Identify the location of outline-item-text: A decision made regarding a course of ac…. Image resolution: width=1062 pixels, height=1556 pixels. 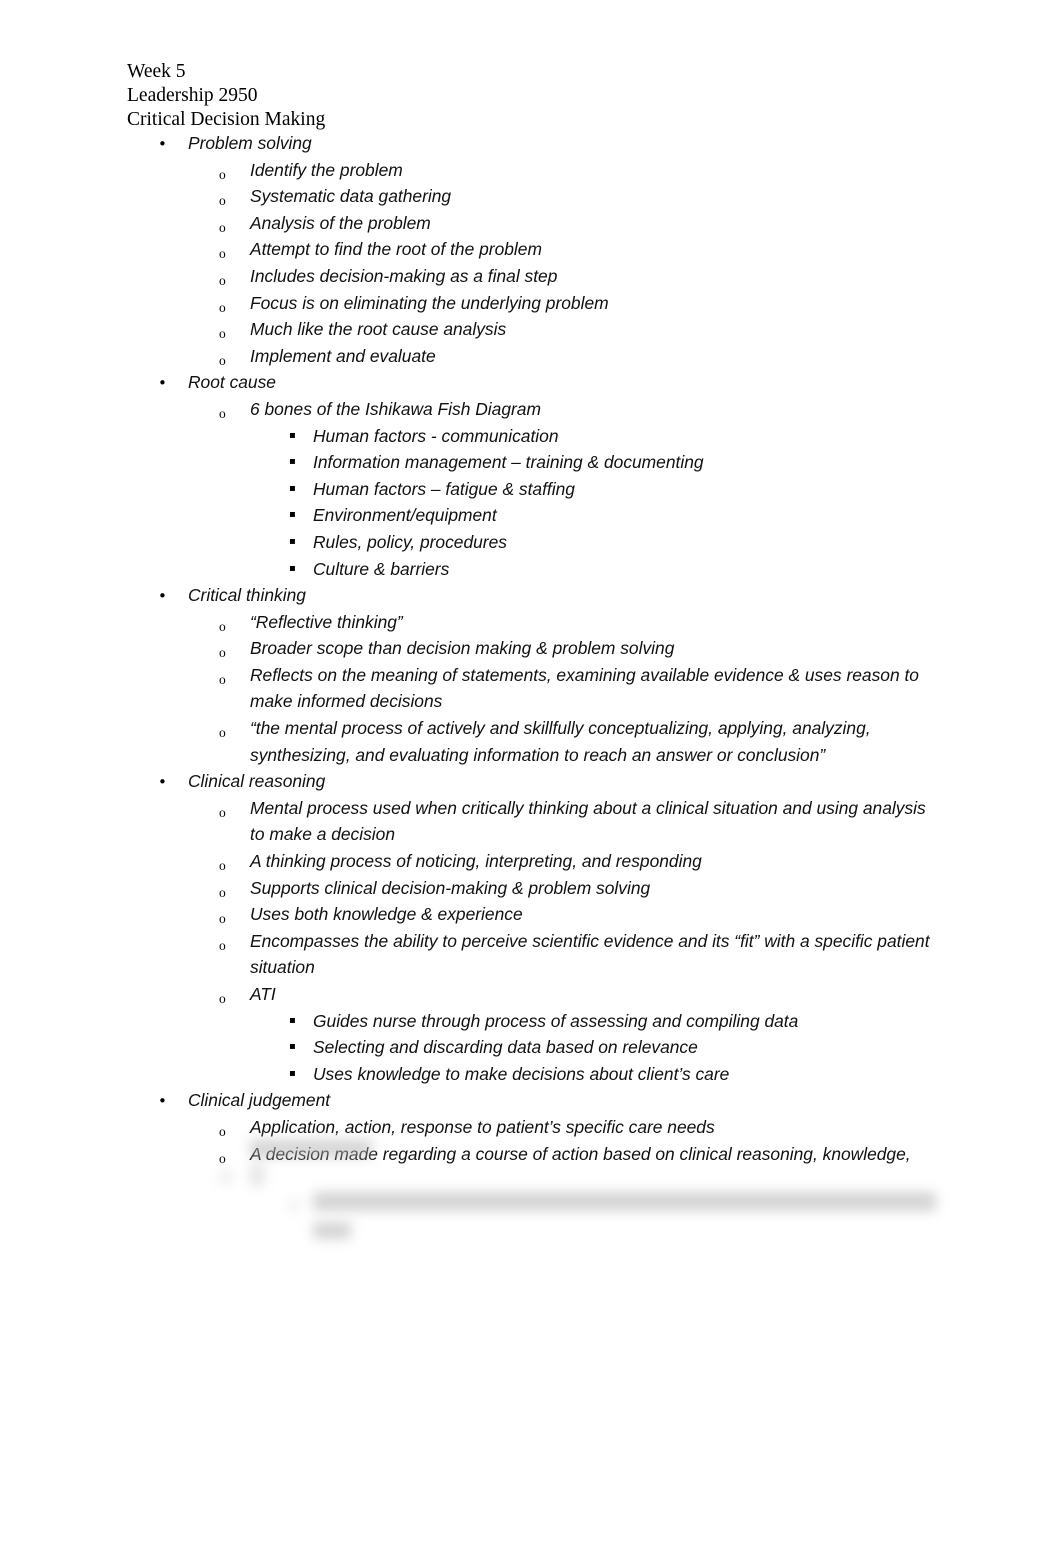
(580, 1153).